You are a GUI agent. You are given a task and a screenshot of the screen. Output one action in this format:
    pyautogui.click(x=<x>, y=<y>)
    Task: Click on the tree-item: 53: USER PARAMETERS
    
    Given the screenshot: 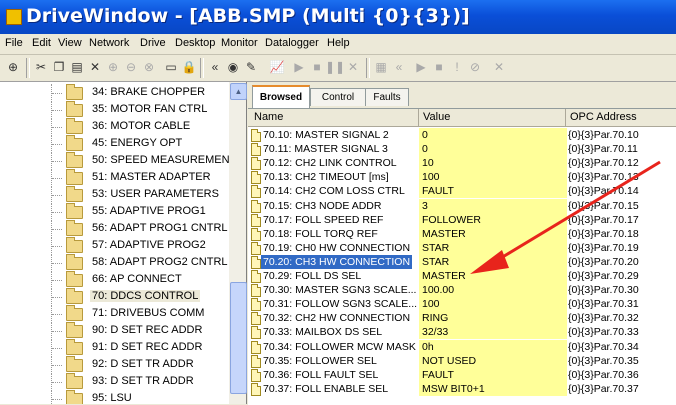 What is the action you would take?
    pyautogui.click(x=114, y=195)
    